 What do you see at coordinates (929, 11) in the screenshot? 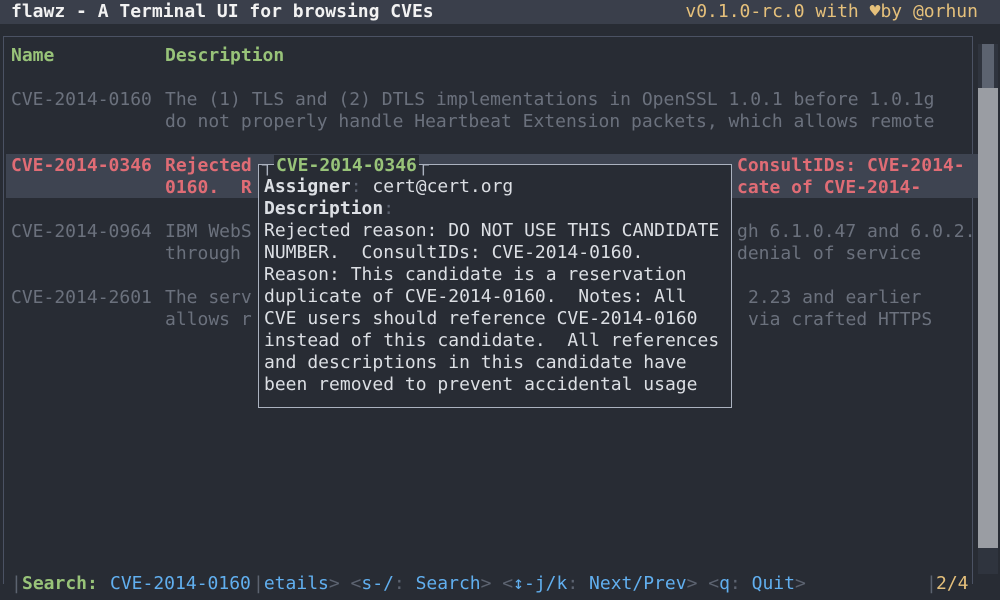
I see `author-text: by @orhun` at bounding box center [929, 11].